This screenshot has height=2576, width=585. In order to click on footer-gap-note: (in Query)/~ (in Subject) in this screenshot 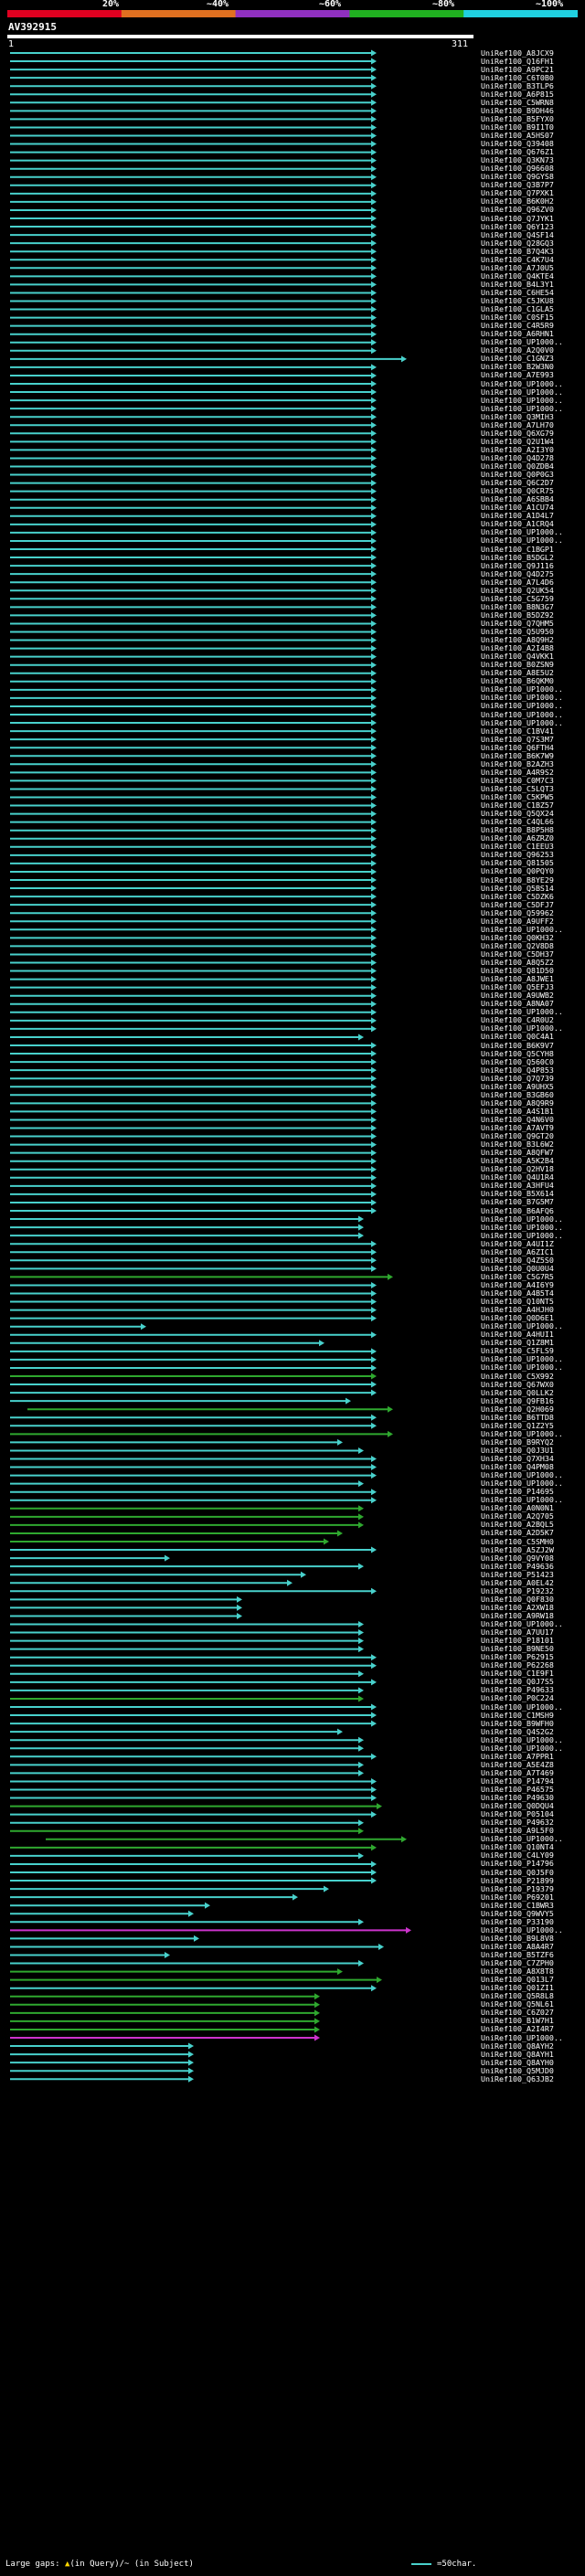, I will do `click(131, 2564)`.